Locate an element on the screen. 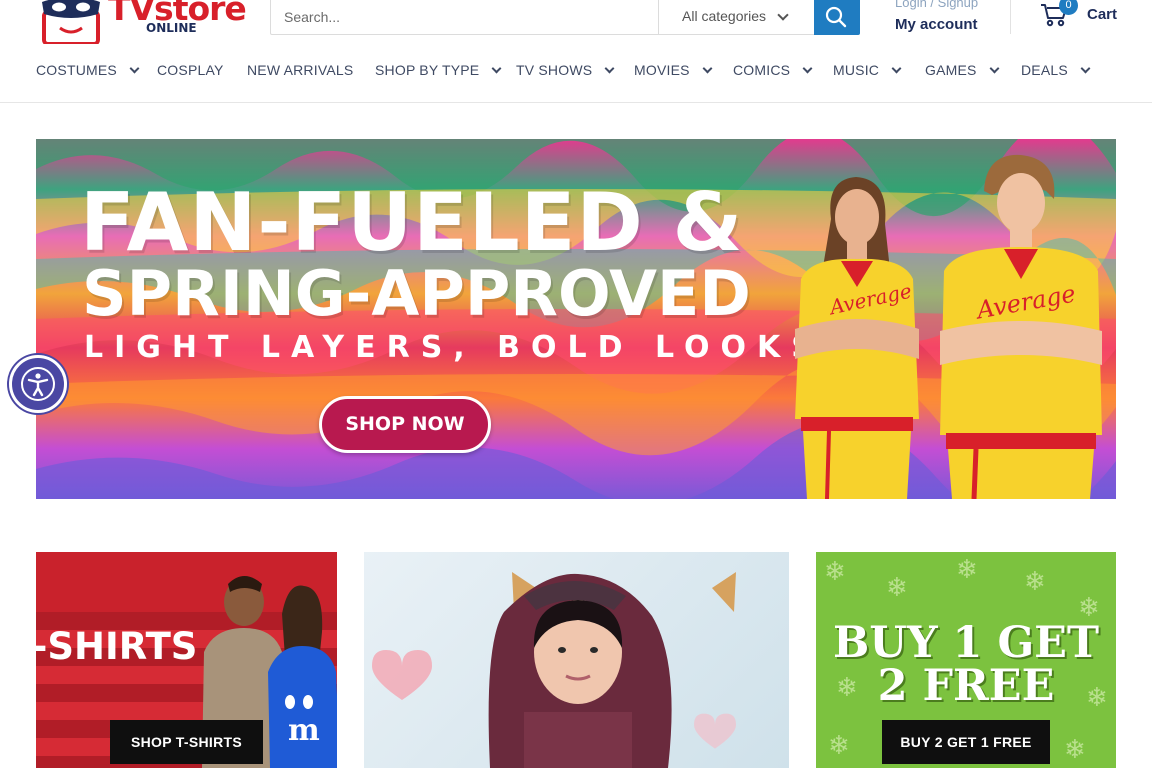 The width and height of the screenshot is (1152, 768). nav-item-tv-shows: TV SHOWS is located at coordinates (565, 70).